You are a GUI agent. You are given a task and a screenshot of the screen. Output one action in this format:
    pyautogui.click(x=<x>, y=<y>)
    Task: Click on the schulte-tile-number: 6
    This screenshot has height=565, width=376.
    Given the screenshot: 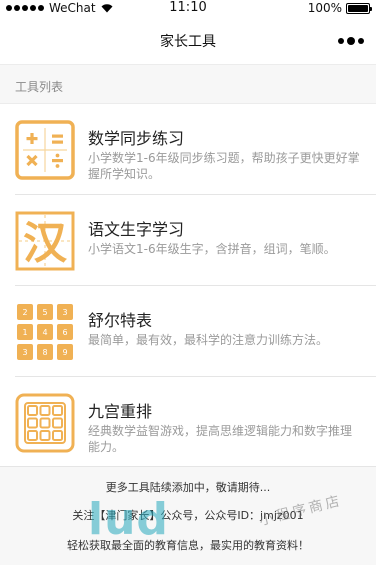 What is the action you would take?
    pyautogui.click(x=64, y=332)
    